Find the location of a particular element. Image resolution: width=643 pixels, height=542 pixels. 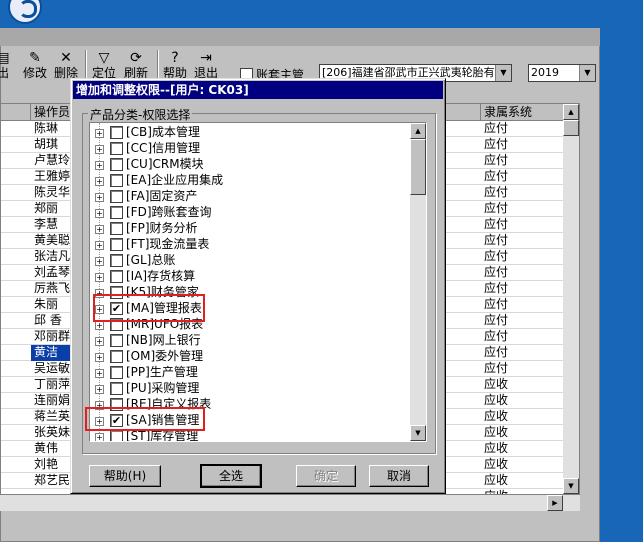

column-header-system: 隶属系统 is located at coordinates (523, 112).